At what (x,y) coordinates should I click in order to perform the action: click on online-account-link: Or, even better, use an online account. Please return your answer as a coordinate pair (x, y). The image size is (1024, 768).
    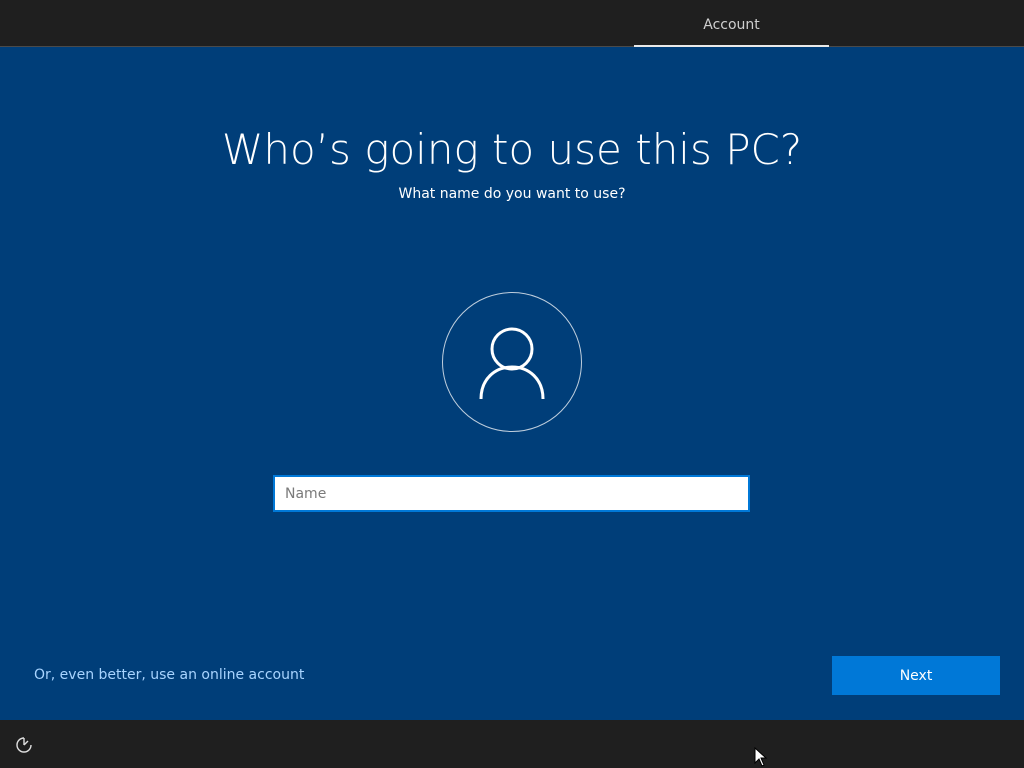
    Looking at the image, I should click on (169, 675).